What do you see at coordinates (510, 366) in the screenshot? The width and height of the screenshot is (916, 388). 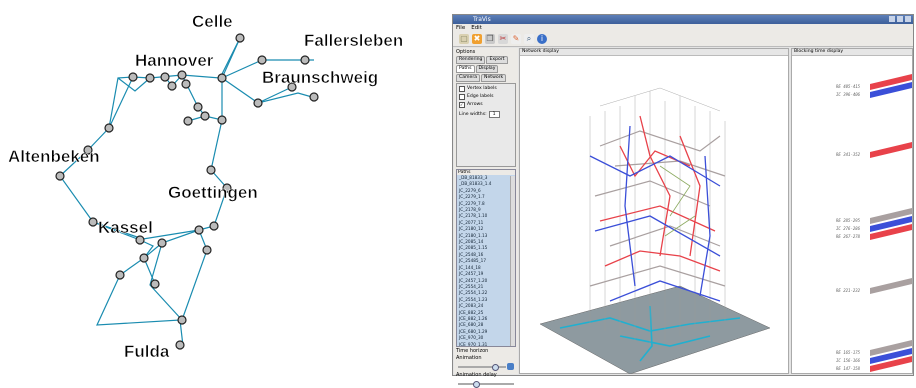 I see `play-button` at bounding box center [510, 366].